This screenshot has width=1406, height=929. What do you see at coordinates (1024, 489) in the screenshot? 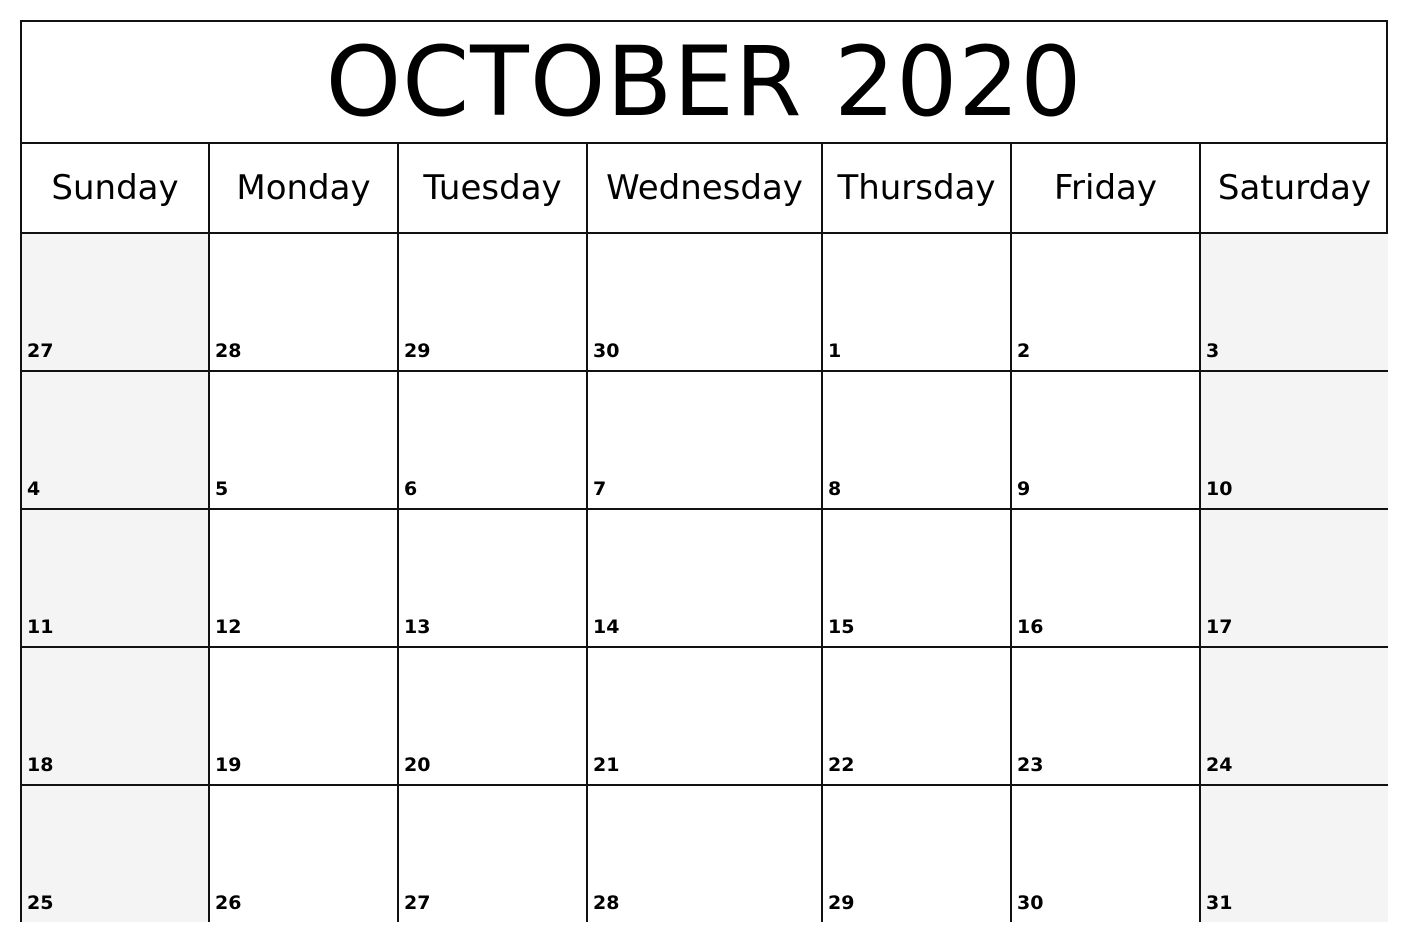
I see `day-number: 9` at bounding box center [1024, 489].